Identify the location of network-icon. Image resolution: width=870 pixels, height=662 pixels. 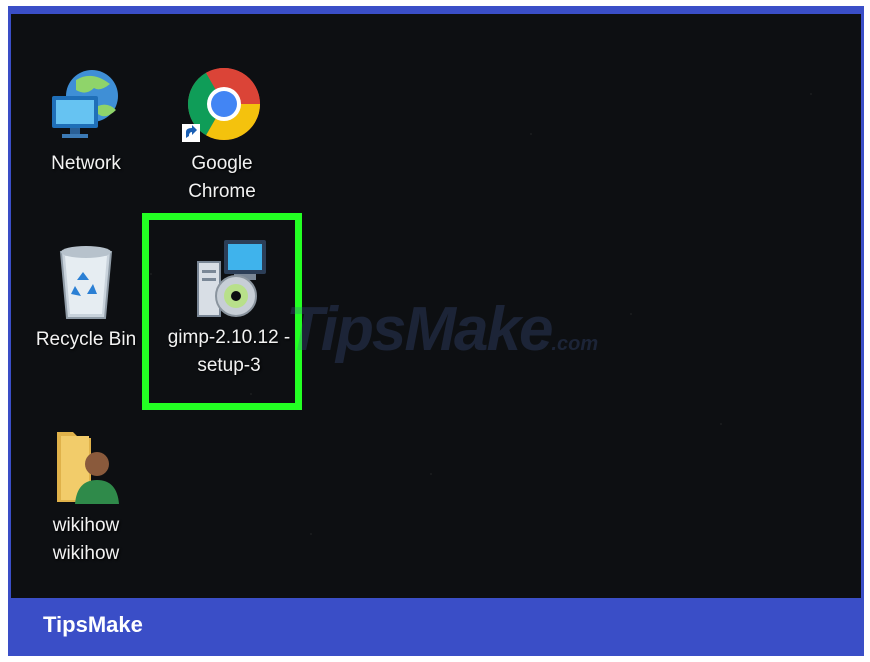
(85, 104).